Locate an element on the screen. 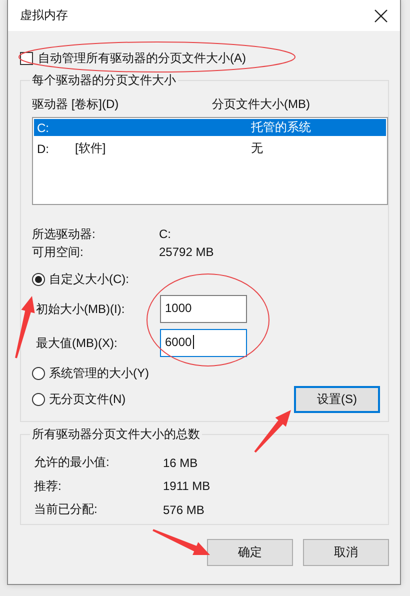 This screenshot has width=410, height=596. drive-letter: D: is located at coordinates (43, 149).